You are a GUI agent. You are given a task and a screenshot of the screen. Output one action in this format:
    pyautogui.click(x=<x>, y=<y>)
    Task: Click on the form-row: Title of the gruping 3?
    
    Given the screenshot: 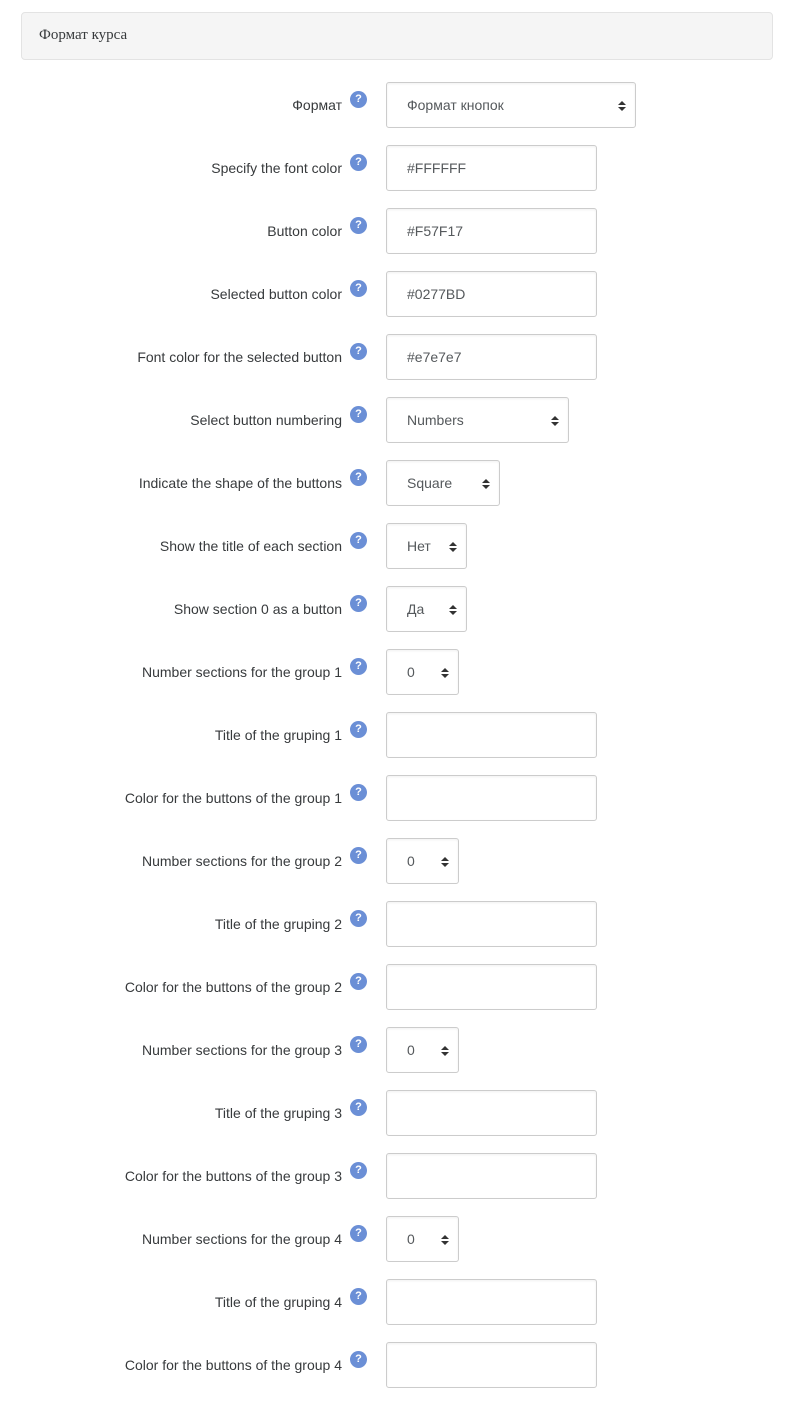 What is the action you would take?
    pyautogui.click(x=396, y=1113)
    